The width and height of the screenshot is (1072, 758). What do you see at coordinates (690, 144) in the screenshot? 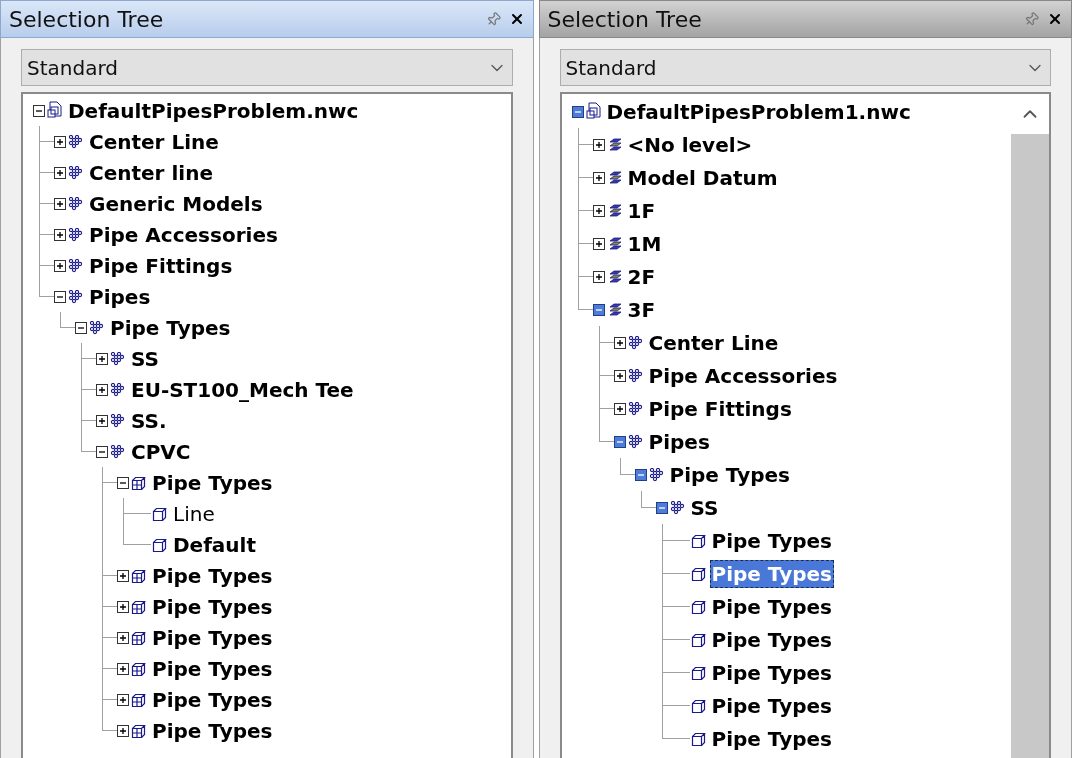
I see `tree-node-label: <No level>` at bounding box center [690, 144].